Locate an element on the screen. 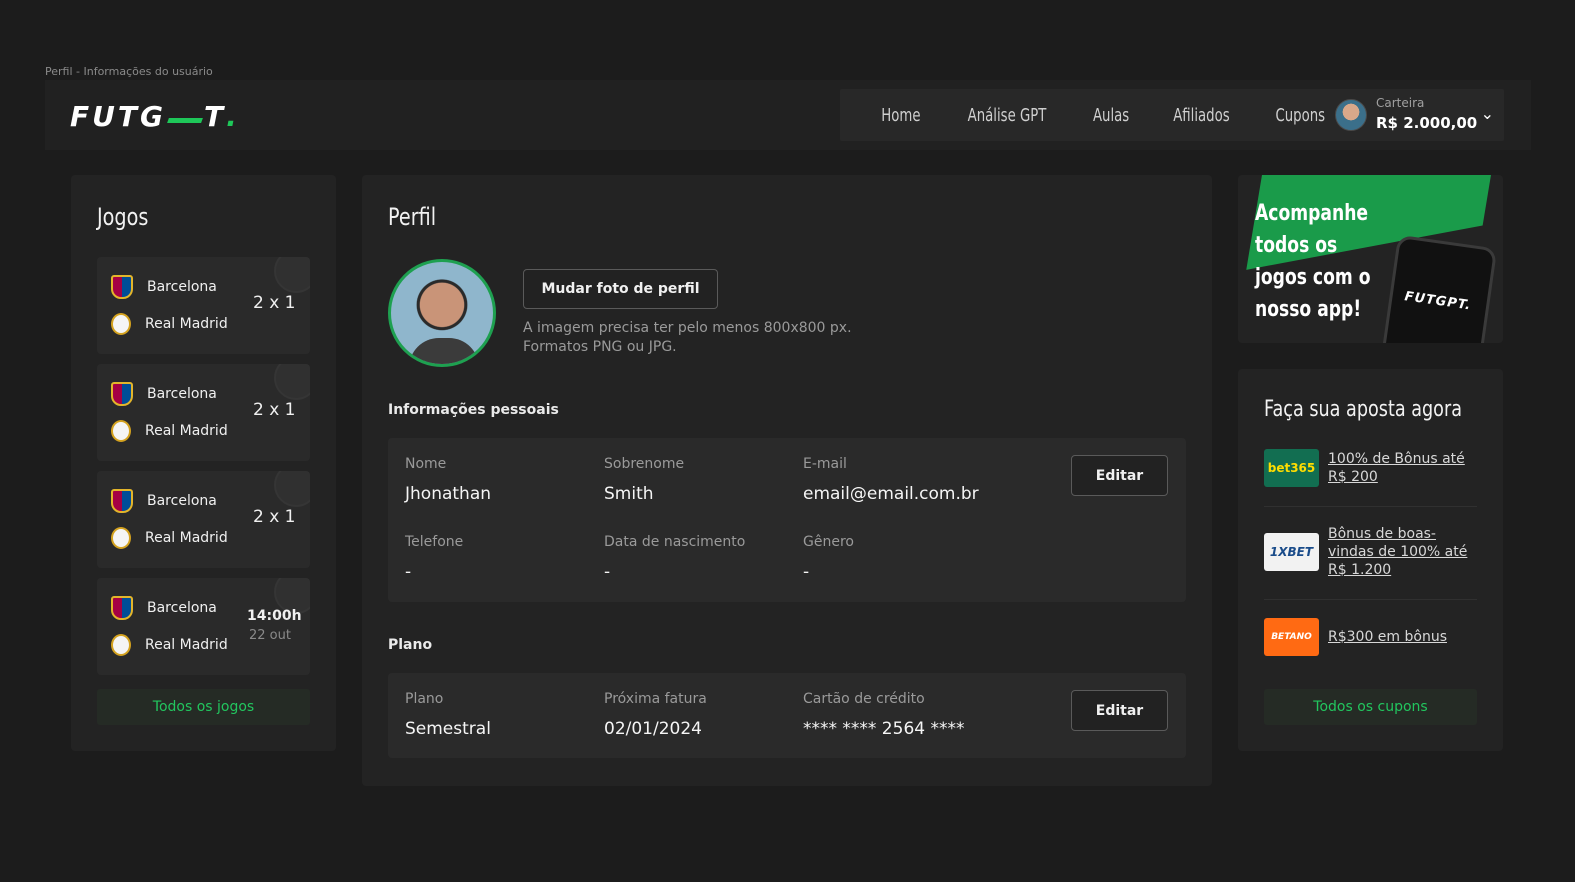 This screenshot has width=1575, height=882. edit-plan-button: Editar is located at coordinates (1119, 710).